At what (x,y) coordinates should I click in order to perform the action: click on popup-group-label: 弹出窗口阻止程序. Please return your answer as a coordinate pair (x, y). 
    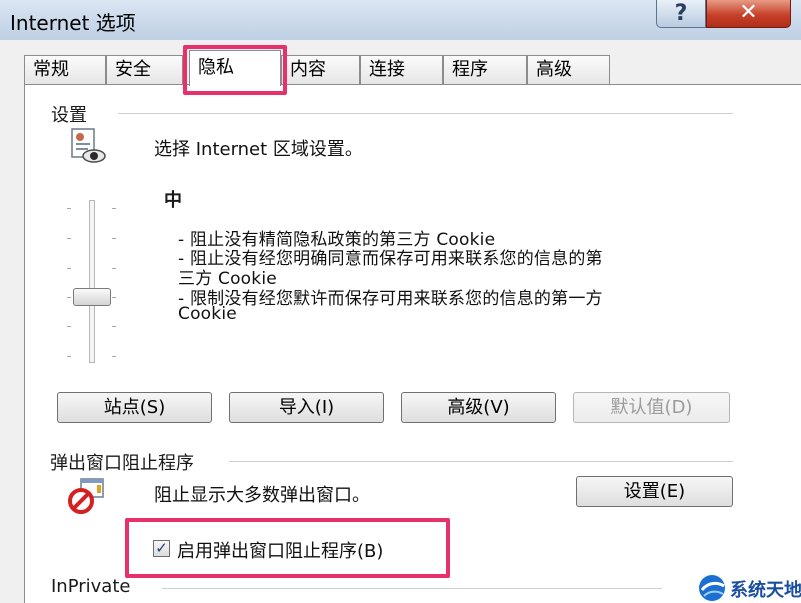
    Looking at the image, I should click on (122, 463).